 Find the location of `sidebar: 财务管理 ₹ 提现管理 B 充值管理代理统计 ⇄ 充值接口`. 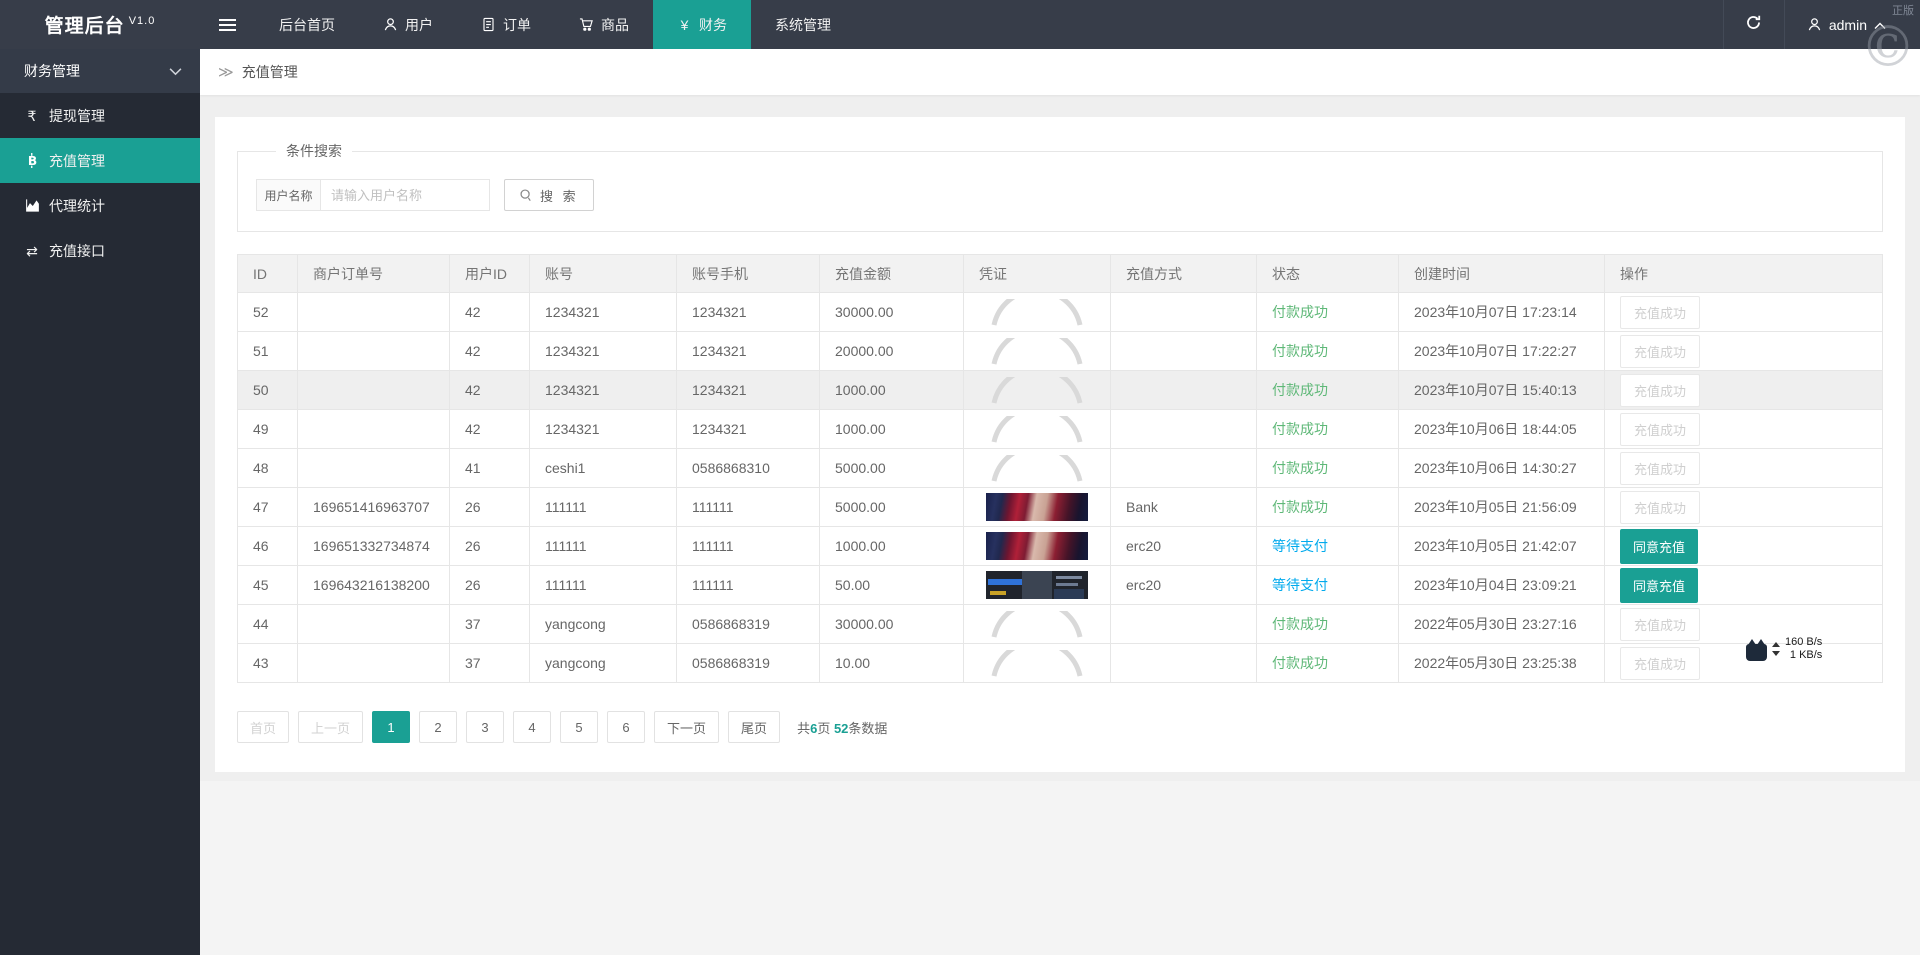

sidebar: 财务管理 ₹ 提现管理 B 充值管理代理统计 ⇄ 充值接口 is located at coordinates (100, 502).